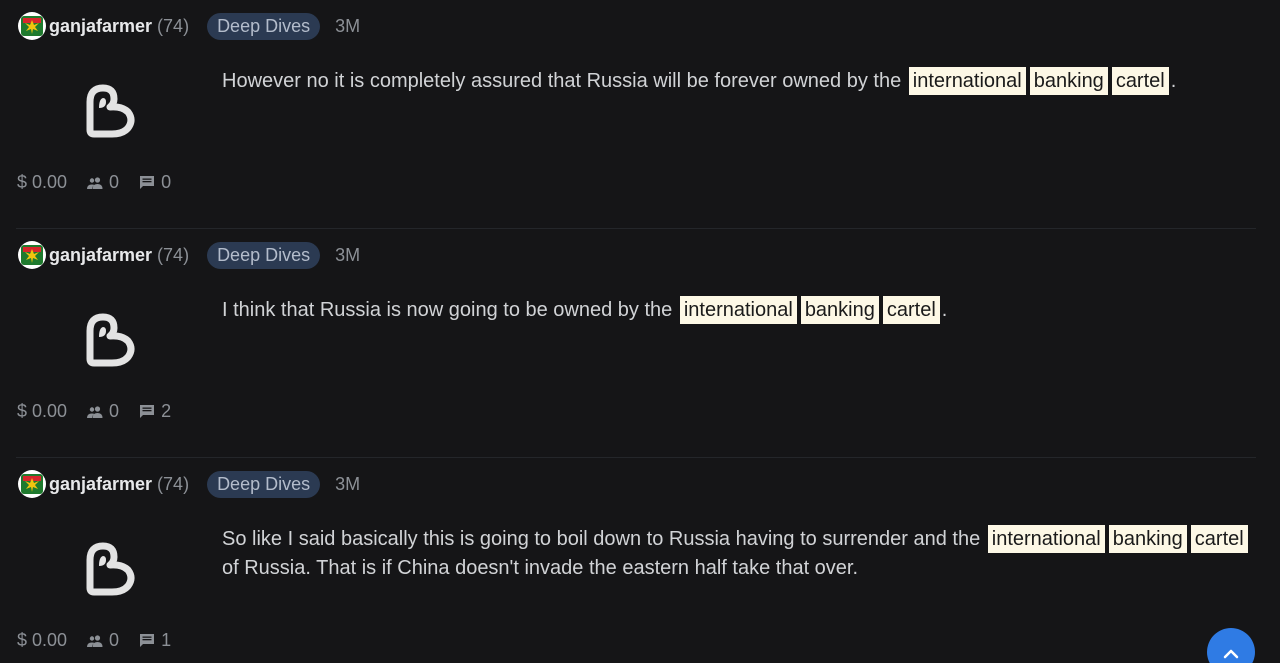 The image size is (1280, 663). I want to click on comments-button: 2, so click(155, 411).